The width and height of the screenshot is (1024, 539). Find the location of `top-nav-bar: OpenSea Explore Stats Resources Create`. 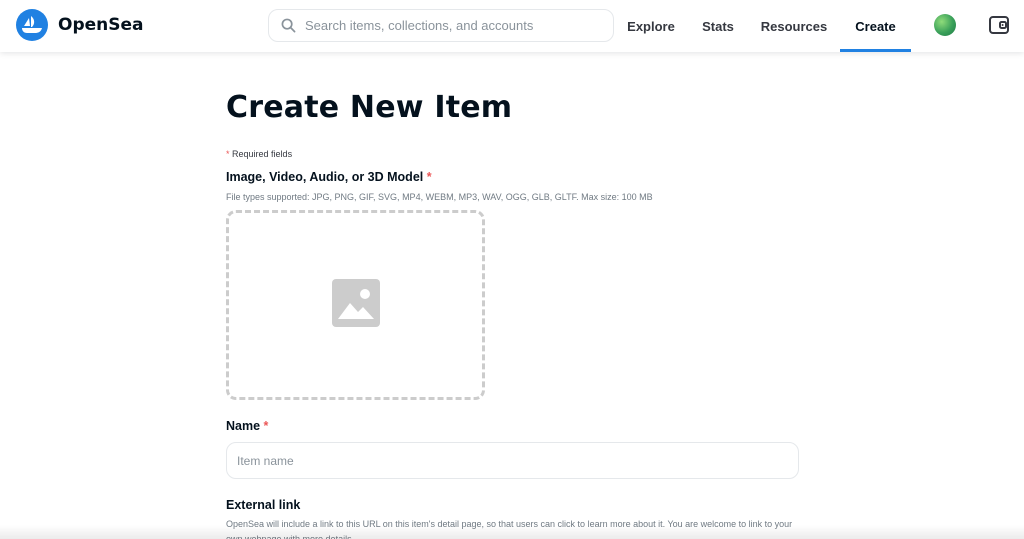

top-nav-bar: OpenSea Explore Stats Resources Create is located at coordinates (512, 26).